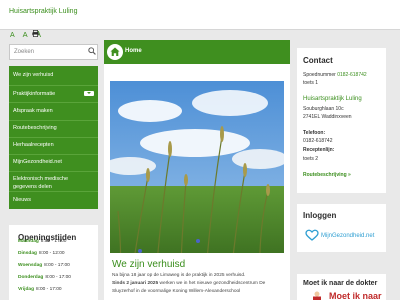 The width and height of the screenshot is (400, 300). What do you see at coordinates (53, 162) in the screenshot?
I see `sidebar-item-mijngezondheid: MijnGezondheid.net` at bounding box center [53, 162].